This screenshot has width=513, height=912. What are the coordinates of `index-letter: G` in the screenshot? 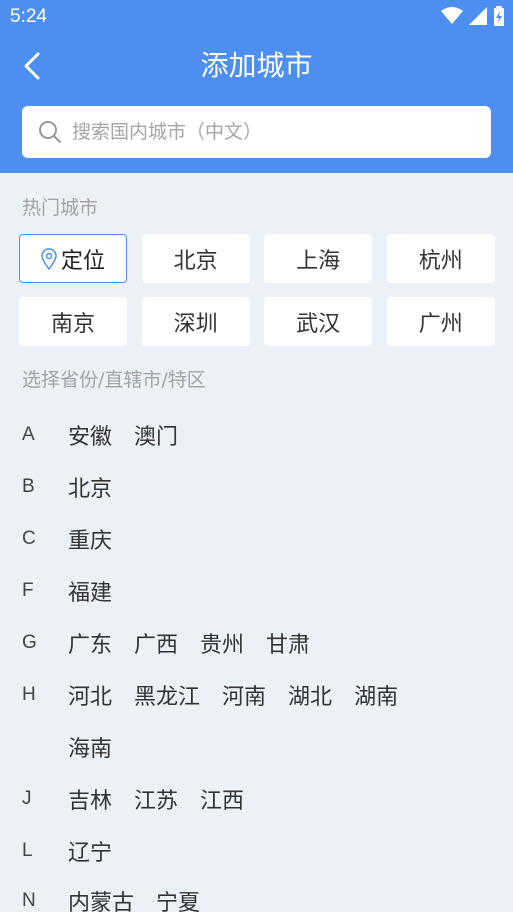 It's located at (29, 642).